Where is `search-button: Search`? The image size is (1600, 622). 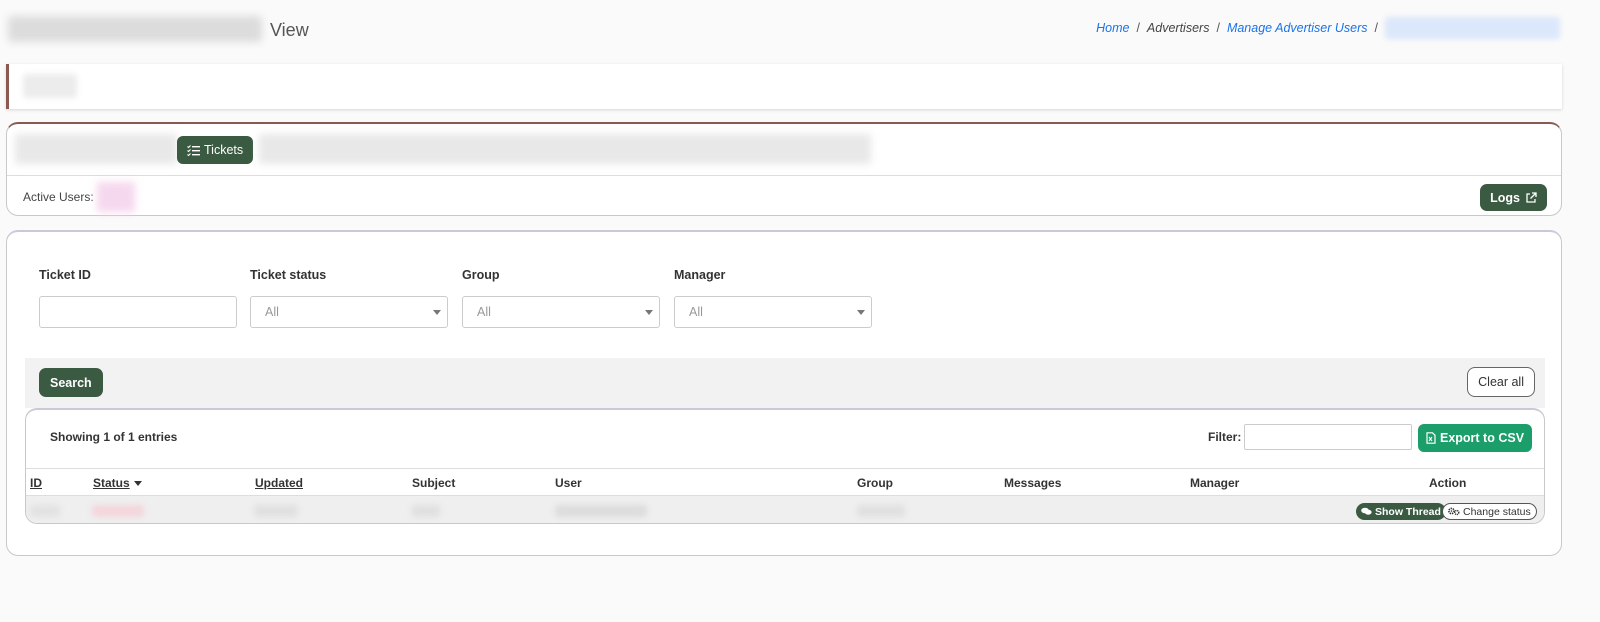
search-button: Search is located at coordinates (71, 382).